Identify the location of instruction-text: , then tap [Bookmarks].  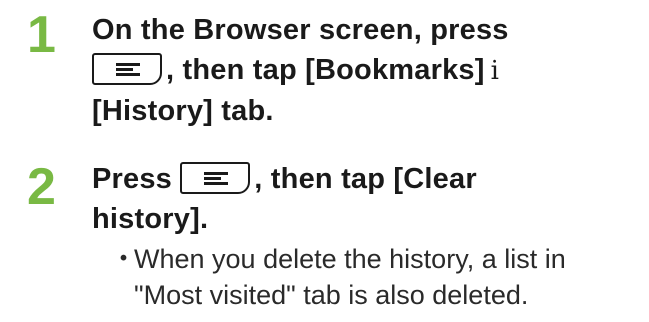
(325, 70).